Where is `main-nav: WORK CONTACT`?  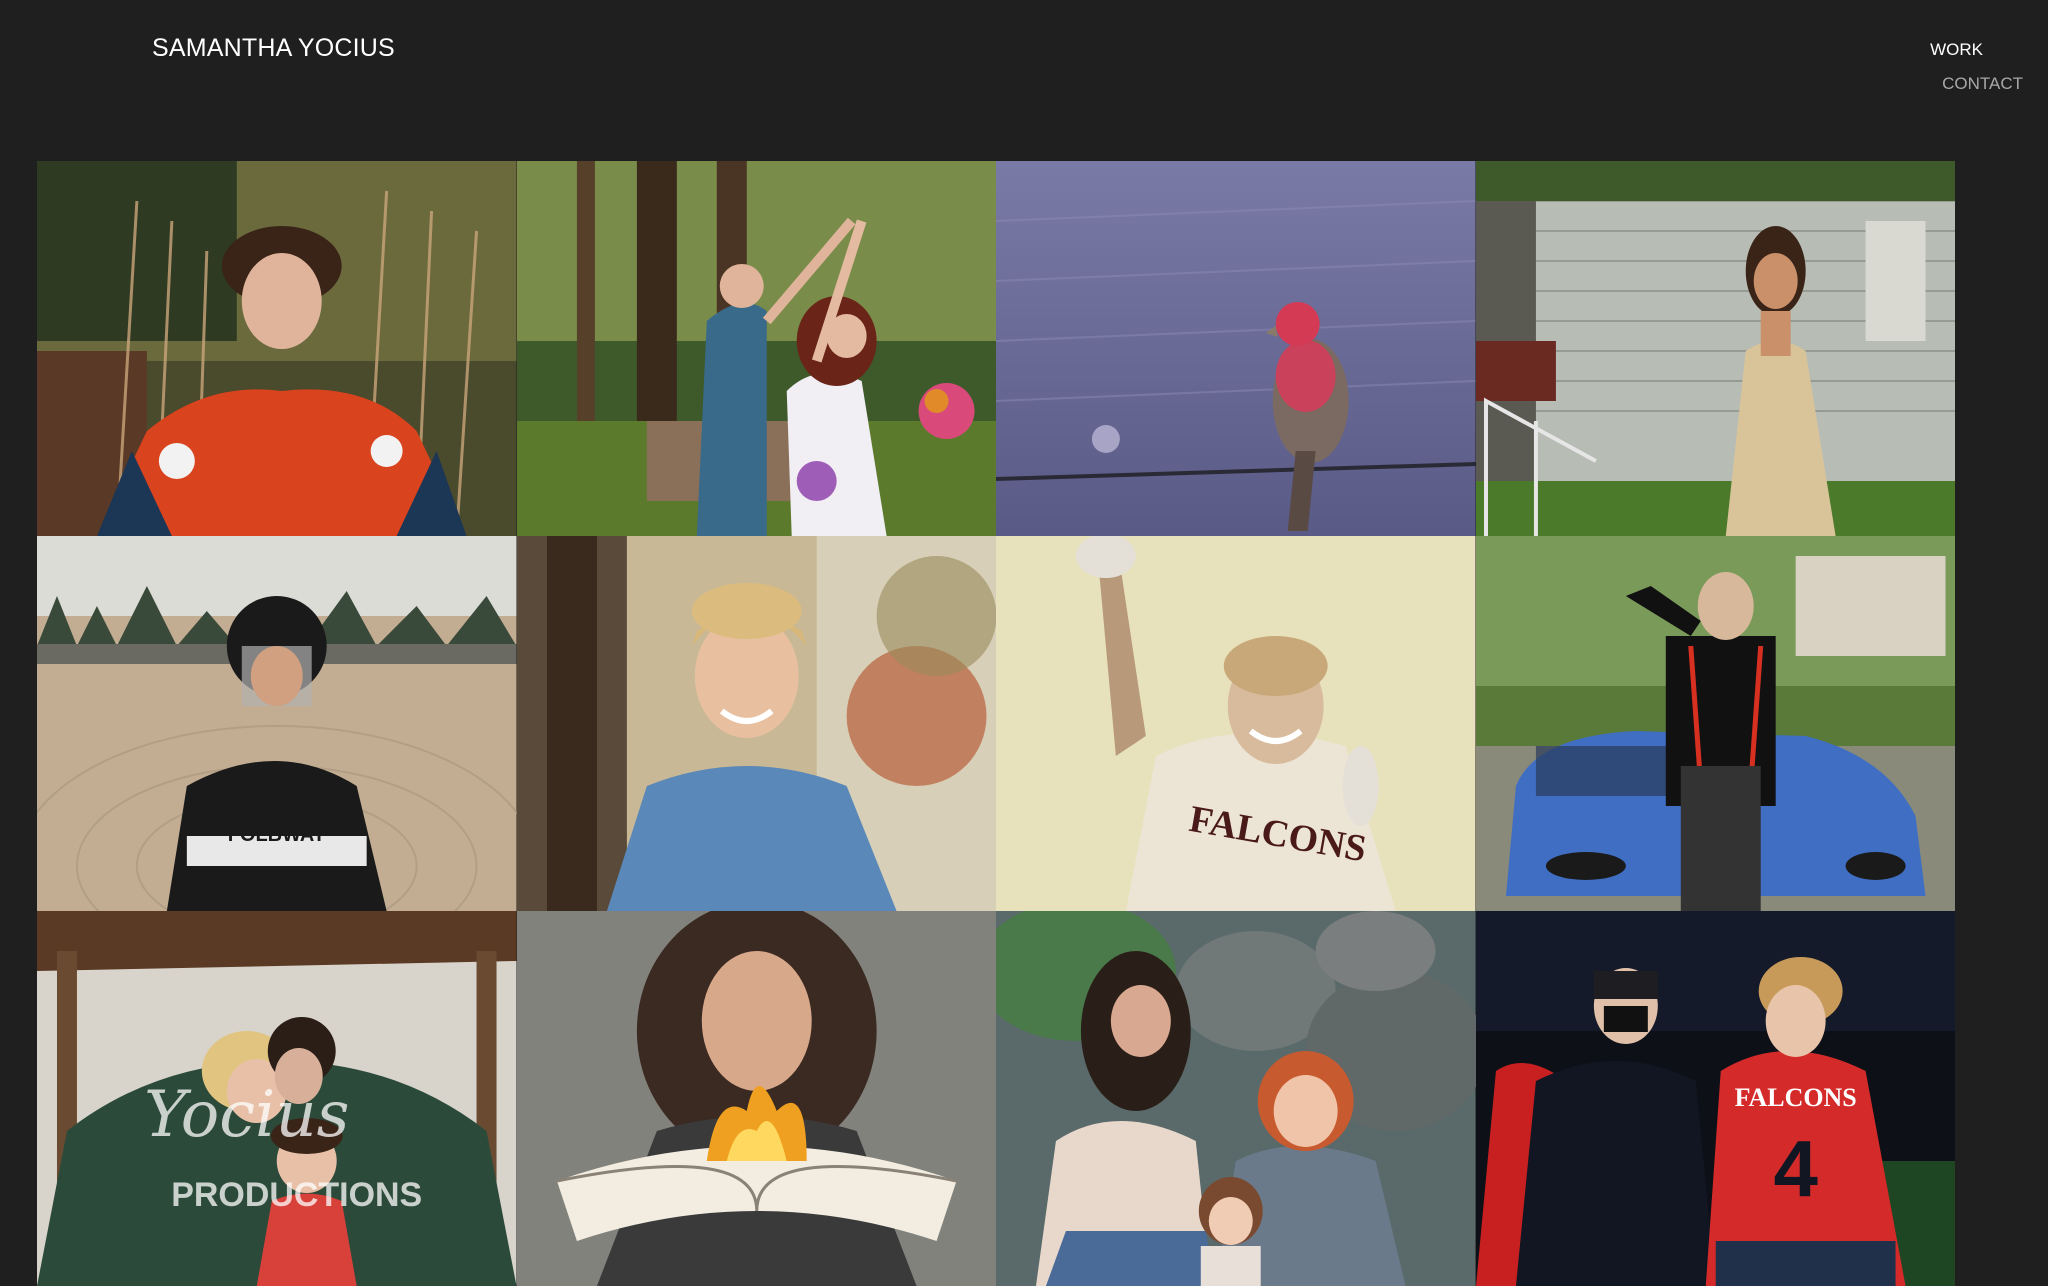
main-nav: WORK CONTACT is located at coordinates (1976, 67).